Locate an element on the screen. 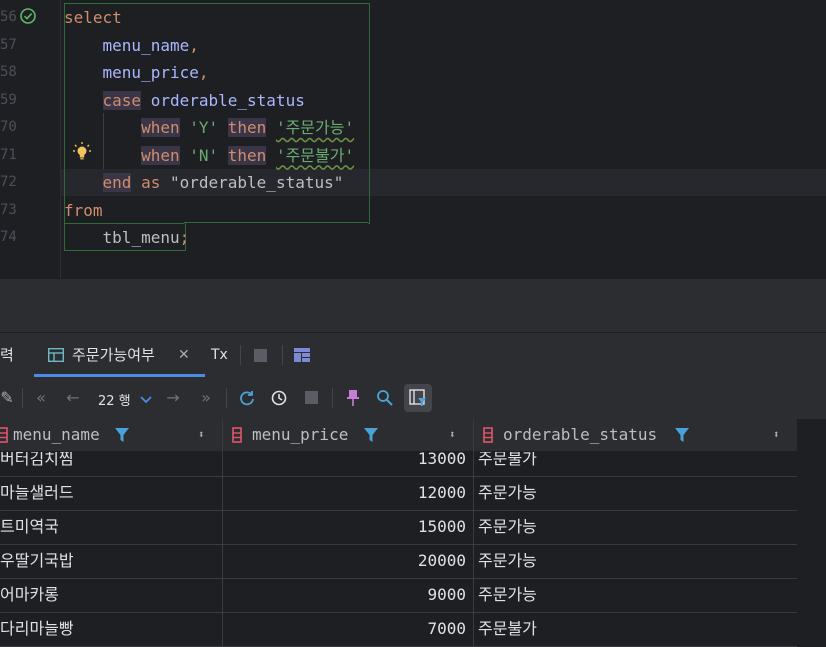 This screenshot has width=826, height=647. code-token: , is located at coordinates (194, 45).